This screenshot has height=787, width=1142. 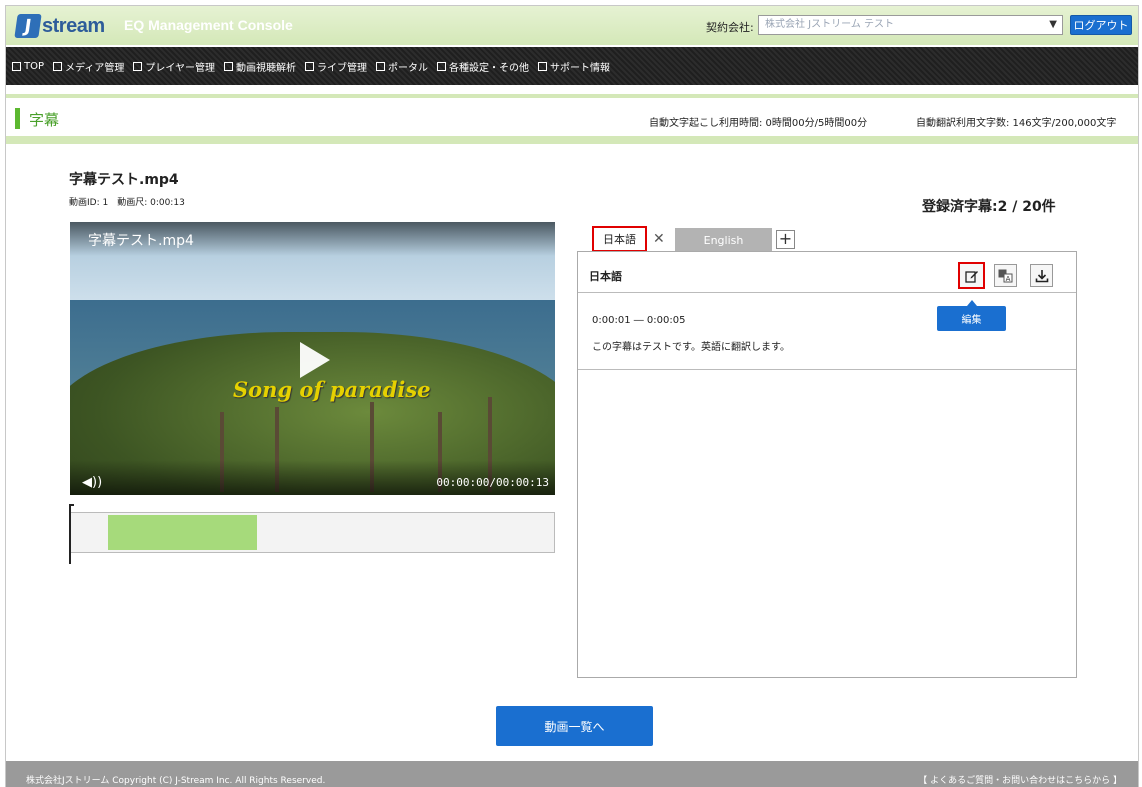 What do you see at coordinates (28, 26) in the screenshot?
I see `logo-mark: J` at bounding box center [28, 26].